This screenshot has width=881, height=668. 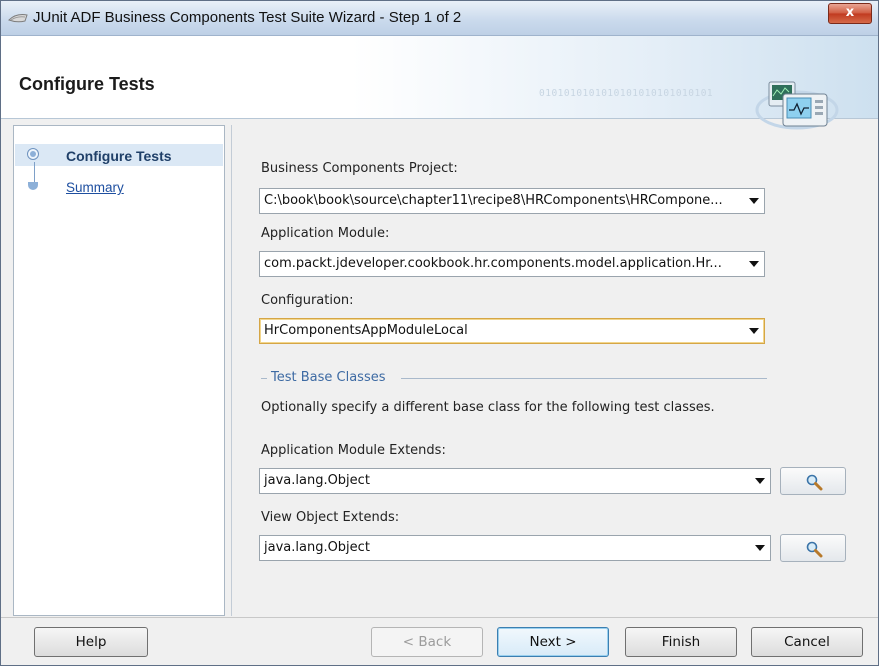 I want to click on configuration-combobox: HrComponentsAppModuleLocal, so click(x=512, y=331).